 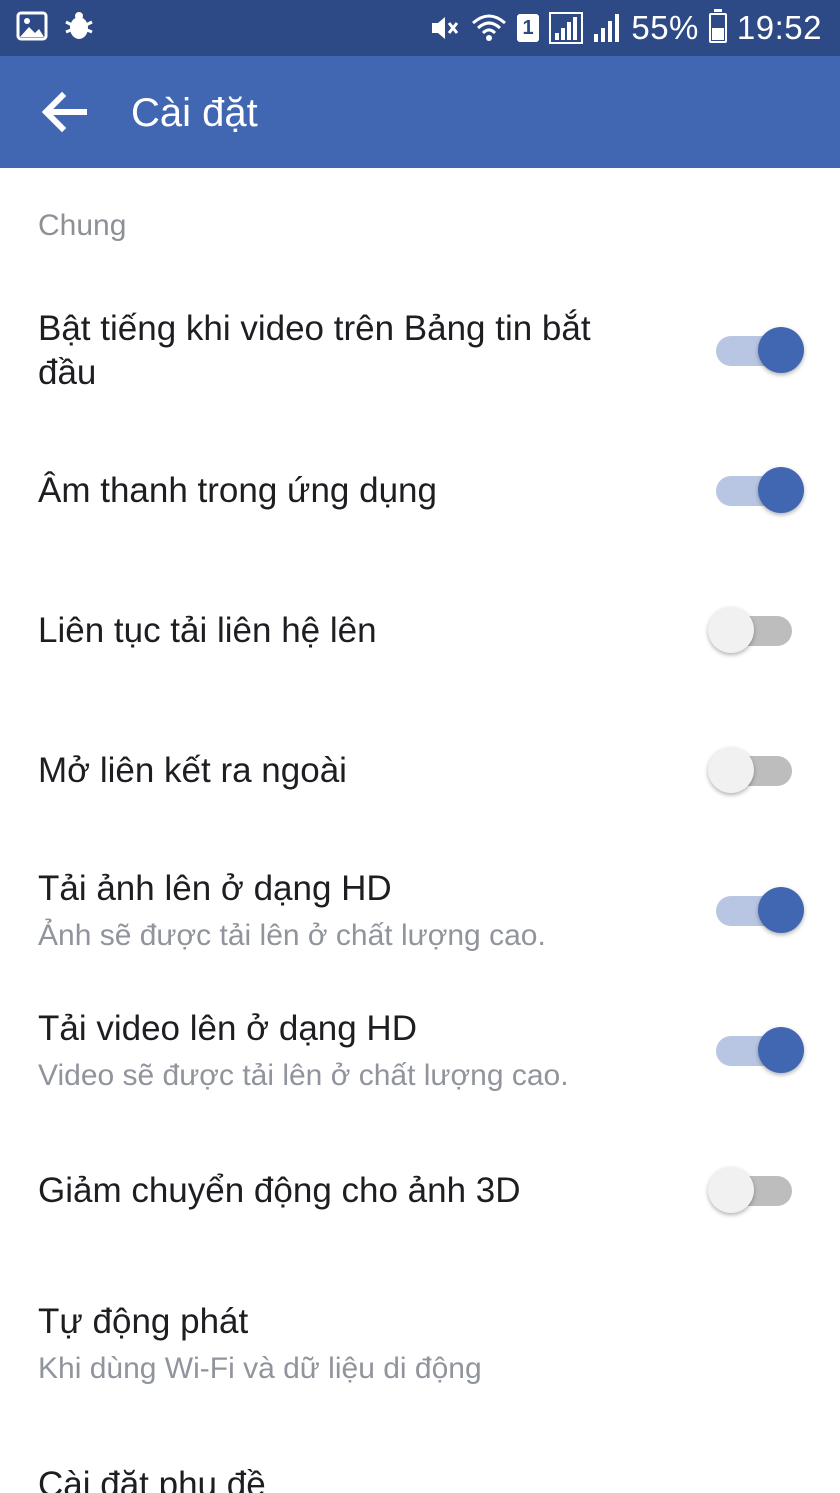 What do you see at coordinates (489, 28) in the screenshot?
I see `wifi-icon` at bounding box center [489, 28].